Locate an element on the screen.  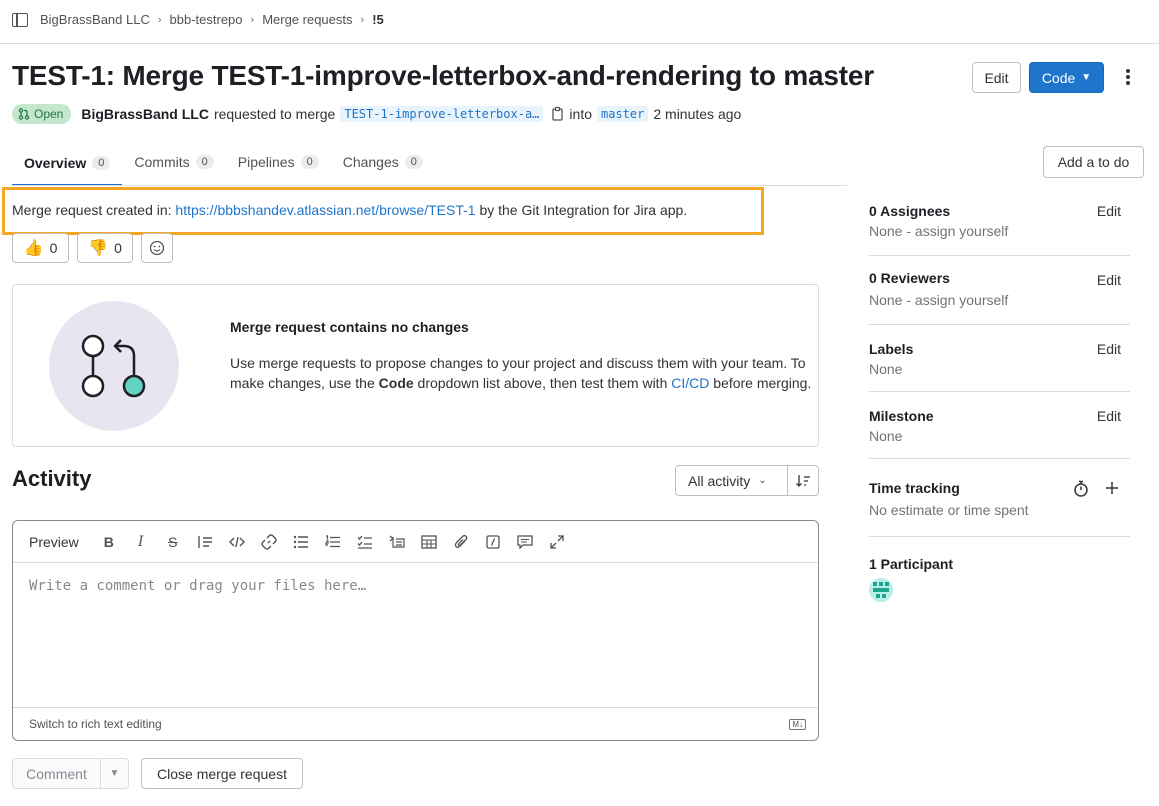
edit-button: Edit is located at coordinates (996, 77).